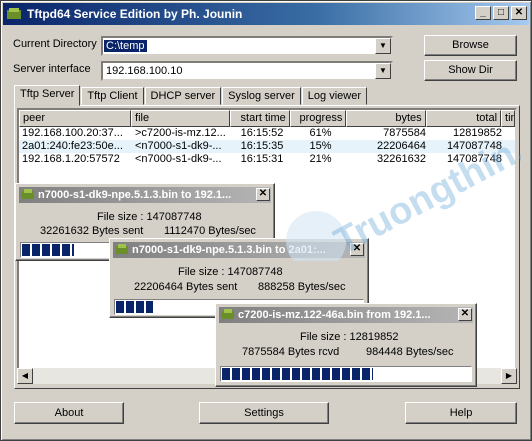 Image resolution: width=532 pixels, height=441 pixels. What do you see at coordinates (470, 70) in the screenshot?
I see `show-dir-button: Show Dir` at bounding box center [470, 70].